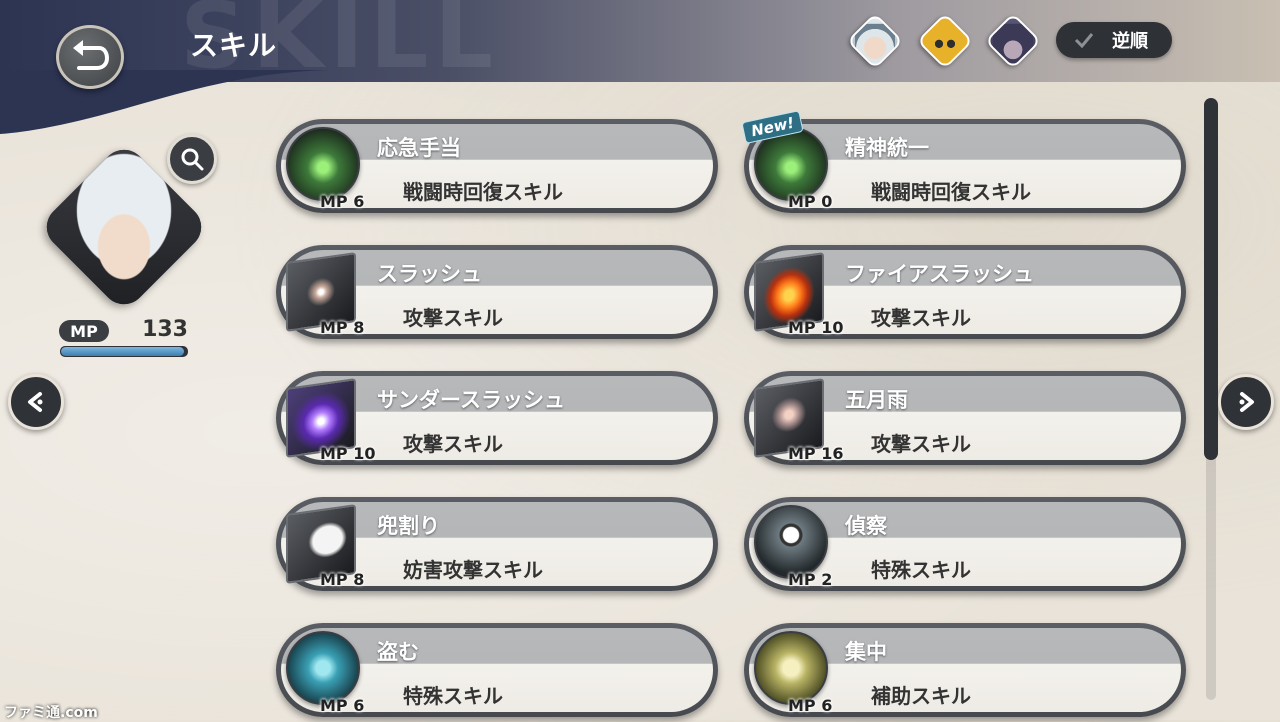 This screenshot has width=1280, height=722. Describe the element at coordinates (791, 542) in the screenshot. I see `scout-orb-icon` at that location.